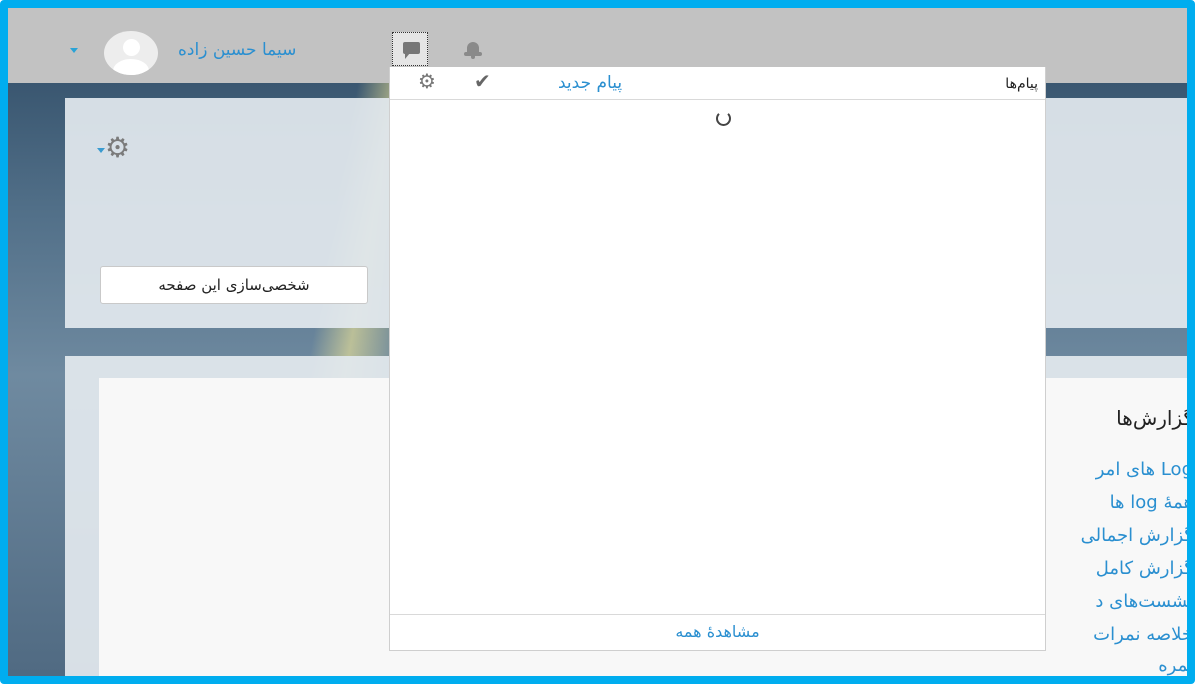  I want to click on message-settings-gear-icon: ⚙, so click(427, 81).